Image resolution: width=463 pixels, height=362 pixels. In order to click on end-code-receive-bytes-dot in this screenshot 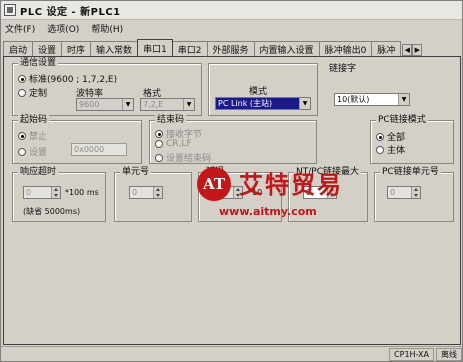, I will do `click(159, 133)`.